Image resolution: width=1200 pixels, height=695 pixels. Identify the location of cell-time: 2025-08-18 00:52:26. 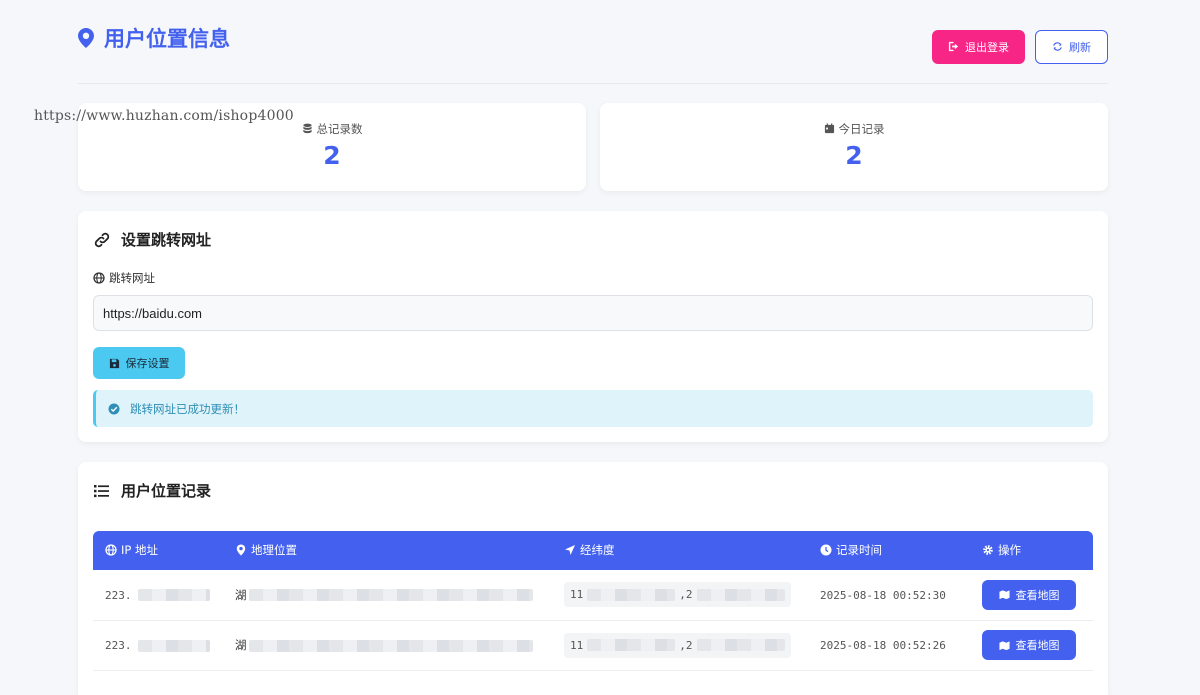
(889, 645).